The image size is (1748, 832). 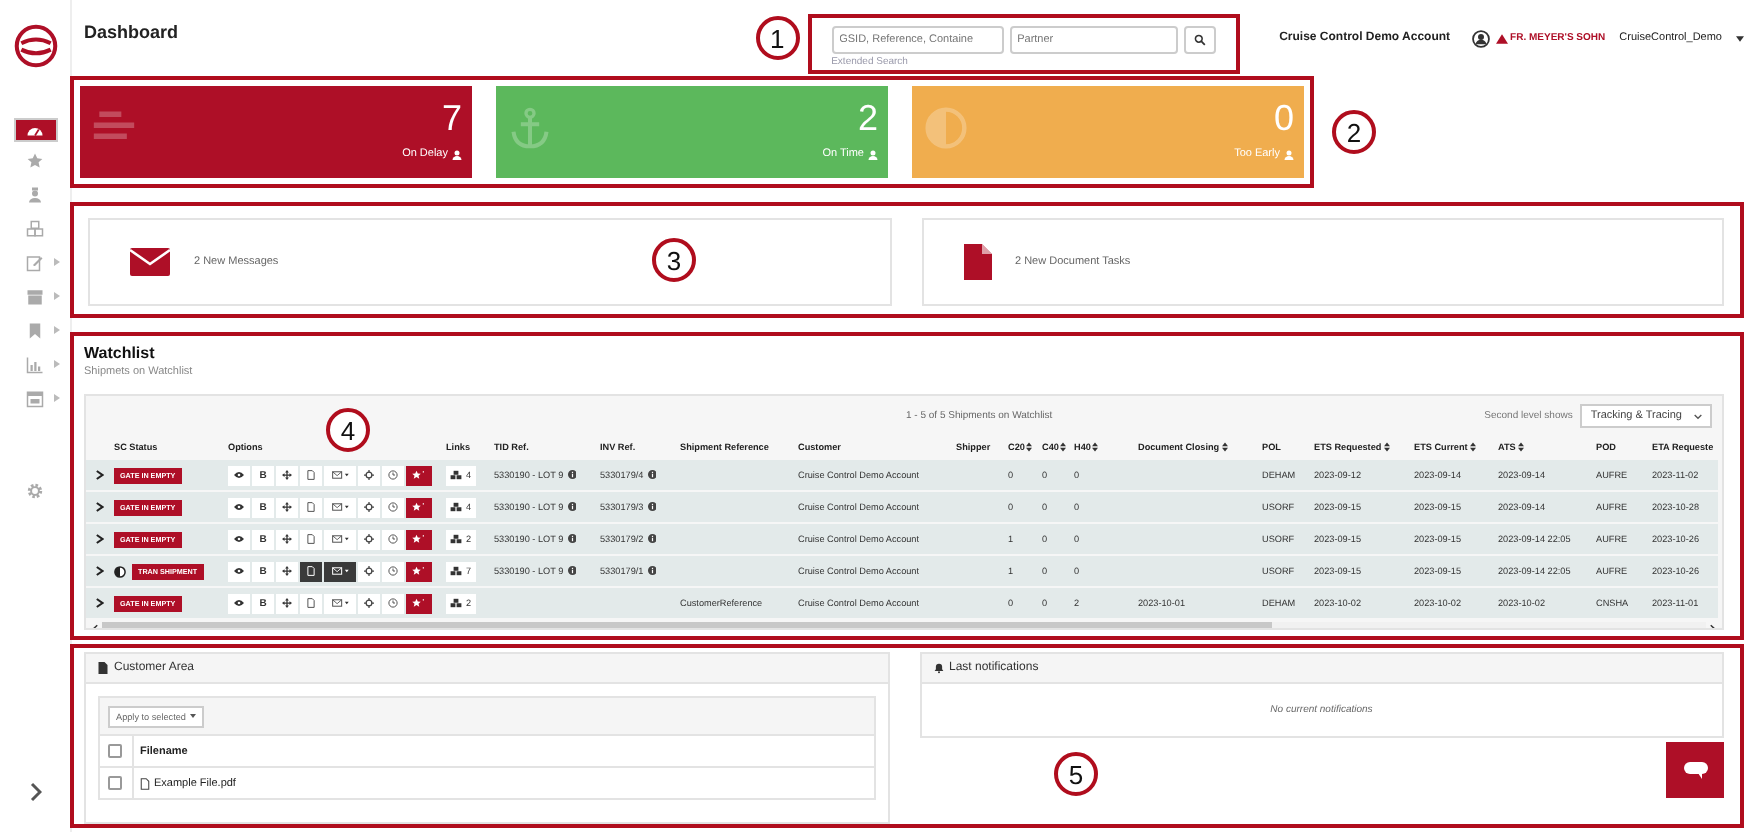 I want to click on row-checkbox, so click(x=115, y=783).